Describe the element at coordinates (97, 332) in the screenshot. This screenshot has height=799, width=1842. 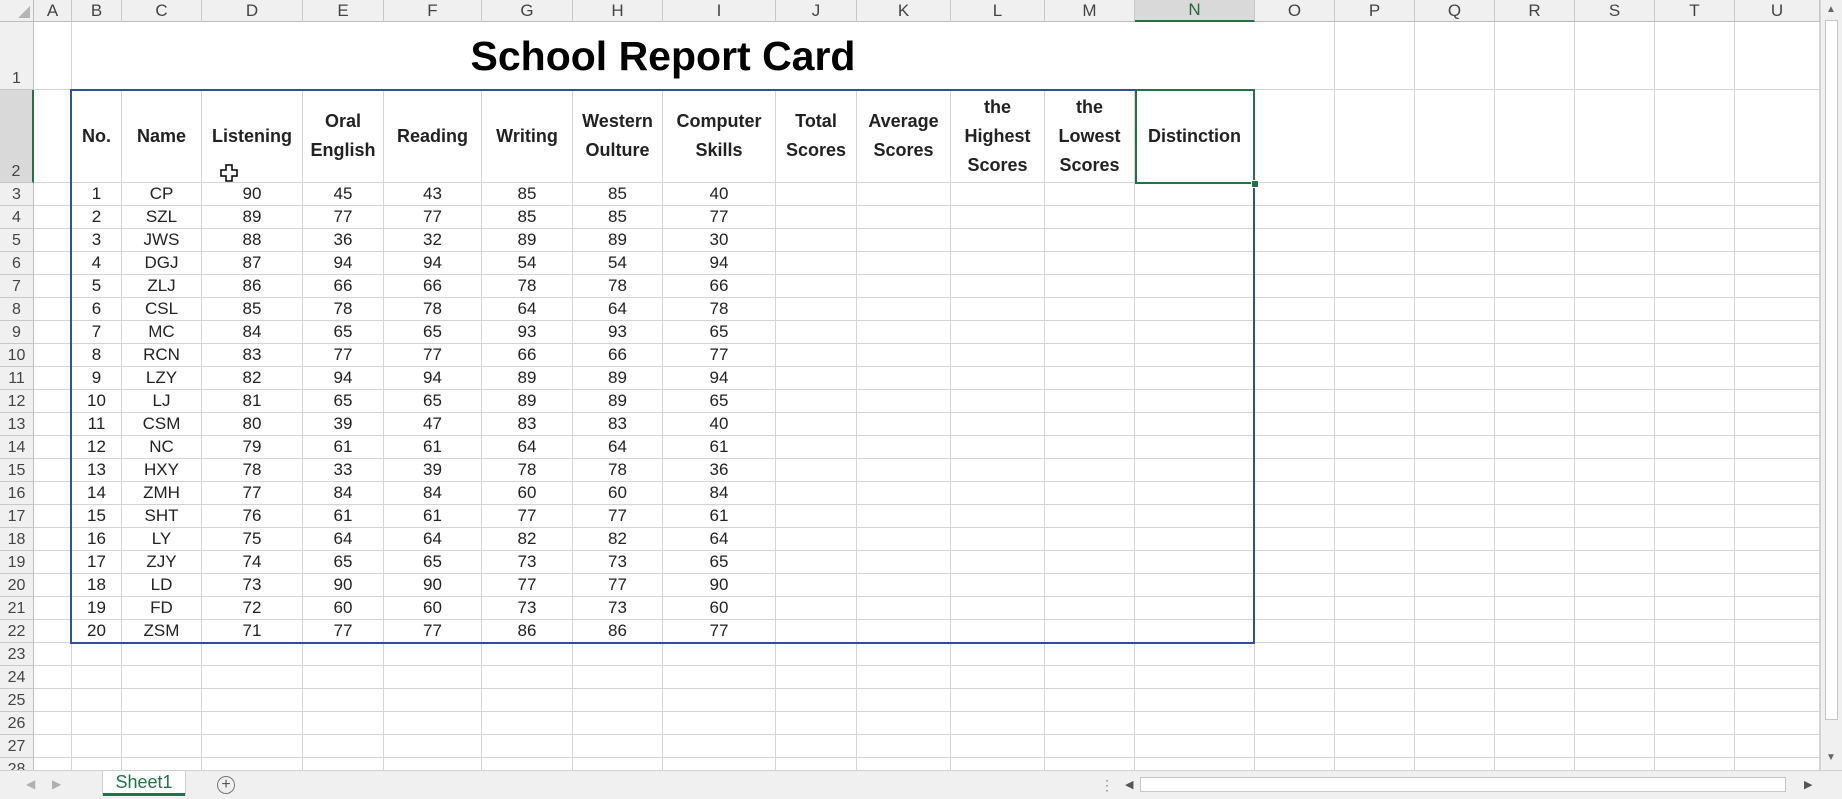
I see `data-cell: 7` at that location.